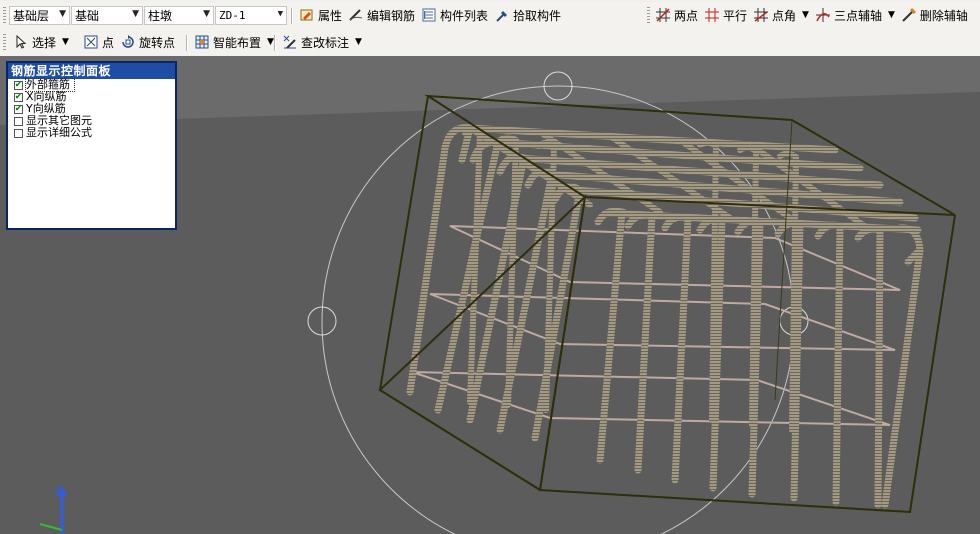 Image resolution: width=980 pixels, height=534 pixels. I want to click on pick-component-label: 拾取构件, so click(537, 15).